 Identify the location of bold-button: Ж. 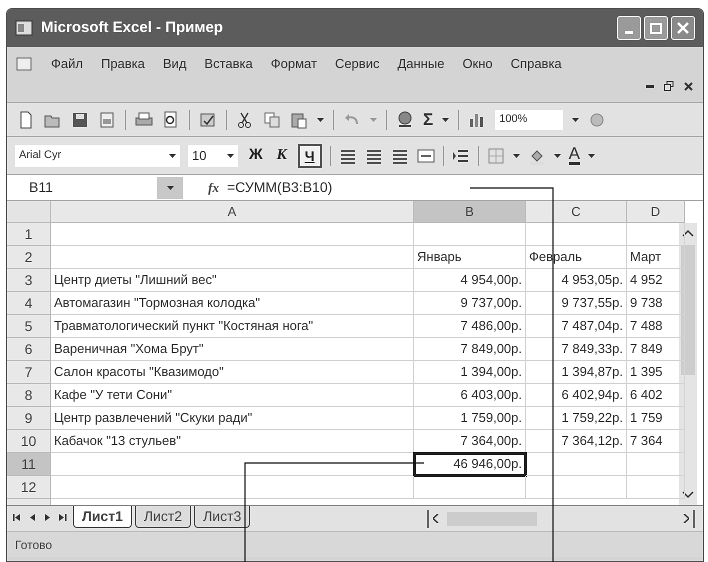
(256, 155).